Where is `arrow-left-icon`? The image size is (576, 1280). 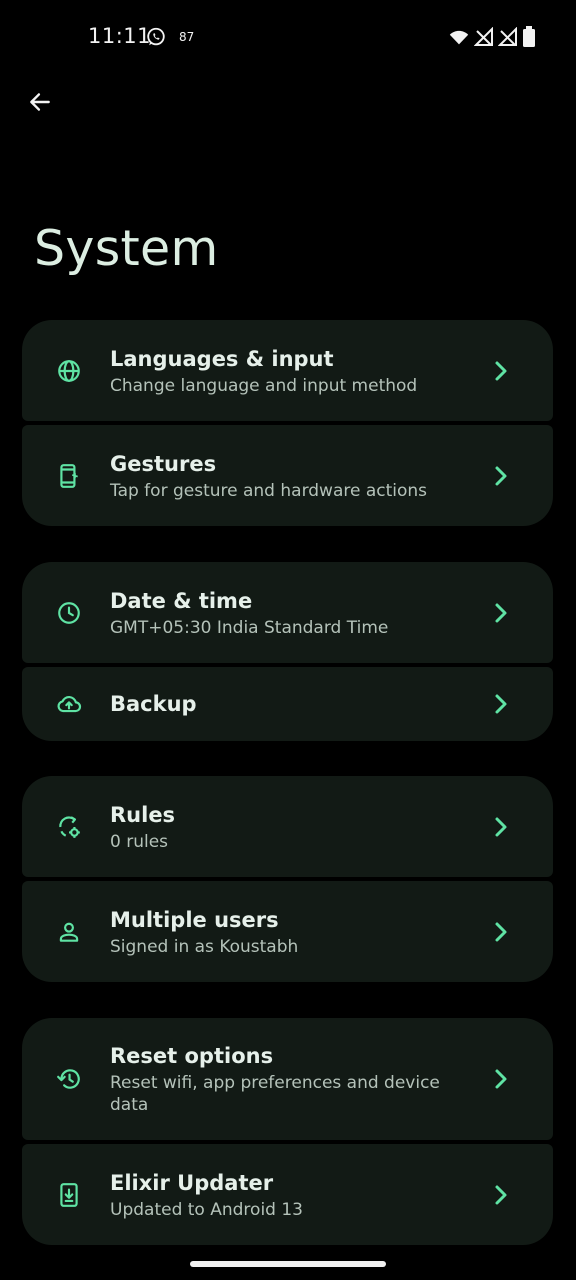 arrow-left-icon is located at coordinates (40, 102).